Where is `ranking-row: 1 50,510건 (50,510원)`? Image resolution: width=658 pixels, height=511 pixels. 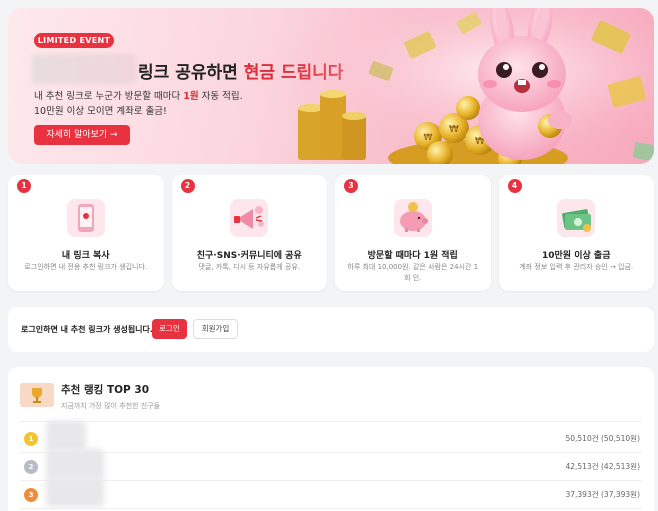 ranking-row: 1 50,510건 (50,510원) is located at coordinates (331, 437).